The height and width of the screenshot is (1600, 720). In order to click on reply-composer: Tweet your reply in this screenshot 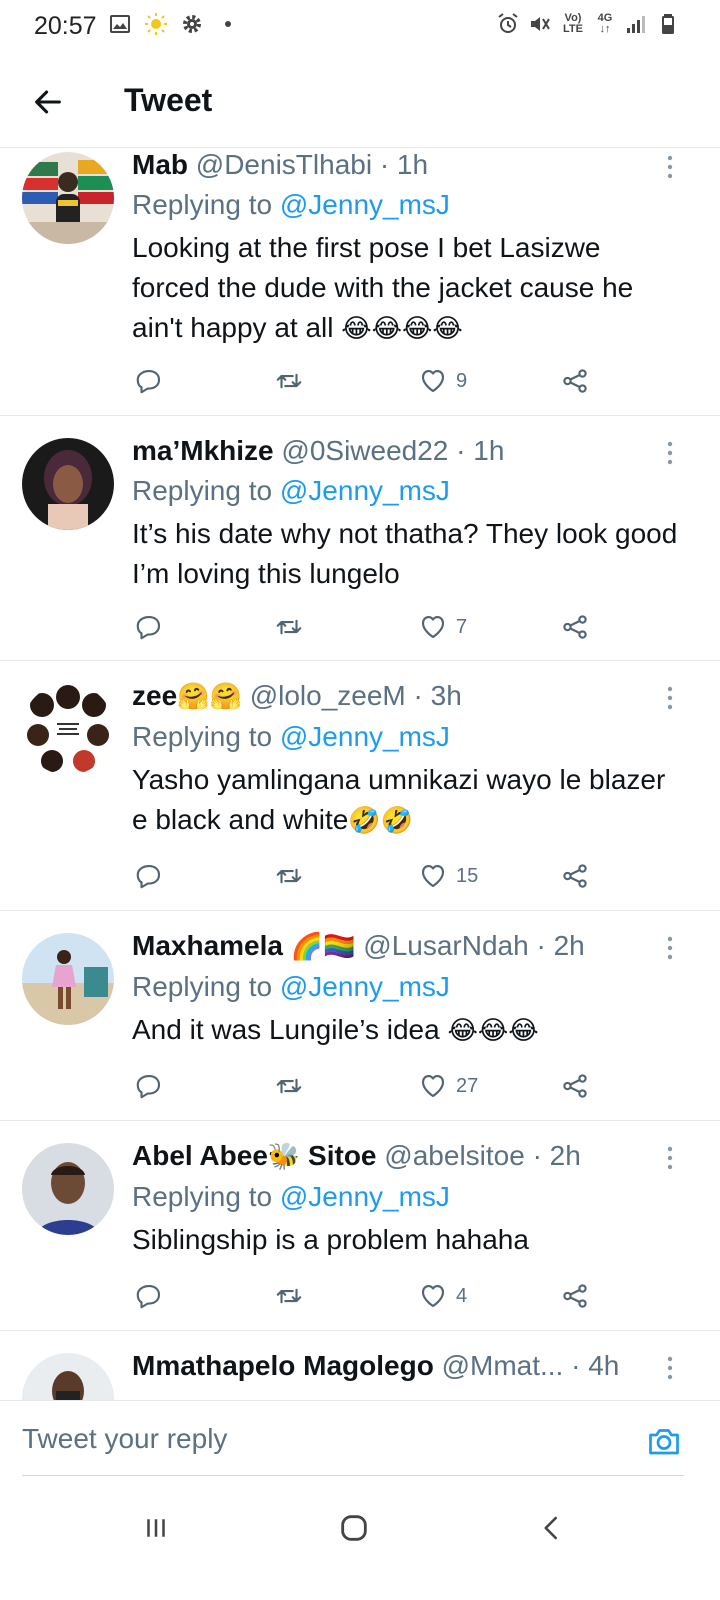, I will do `click(360, 1440)`.